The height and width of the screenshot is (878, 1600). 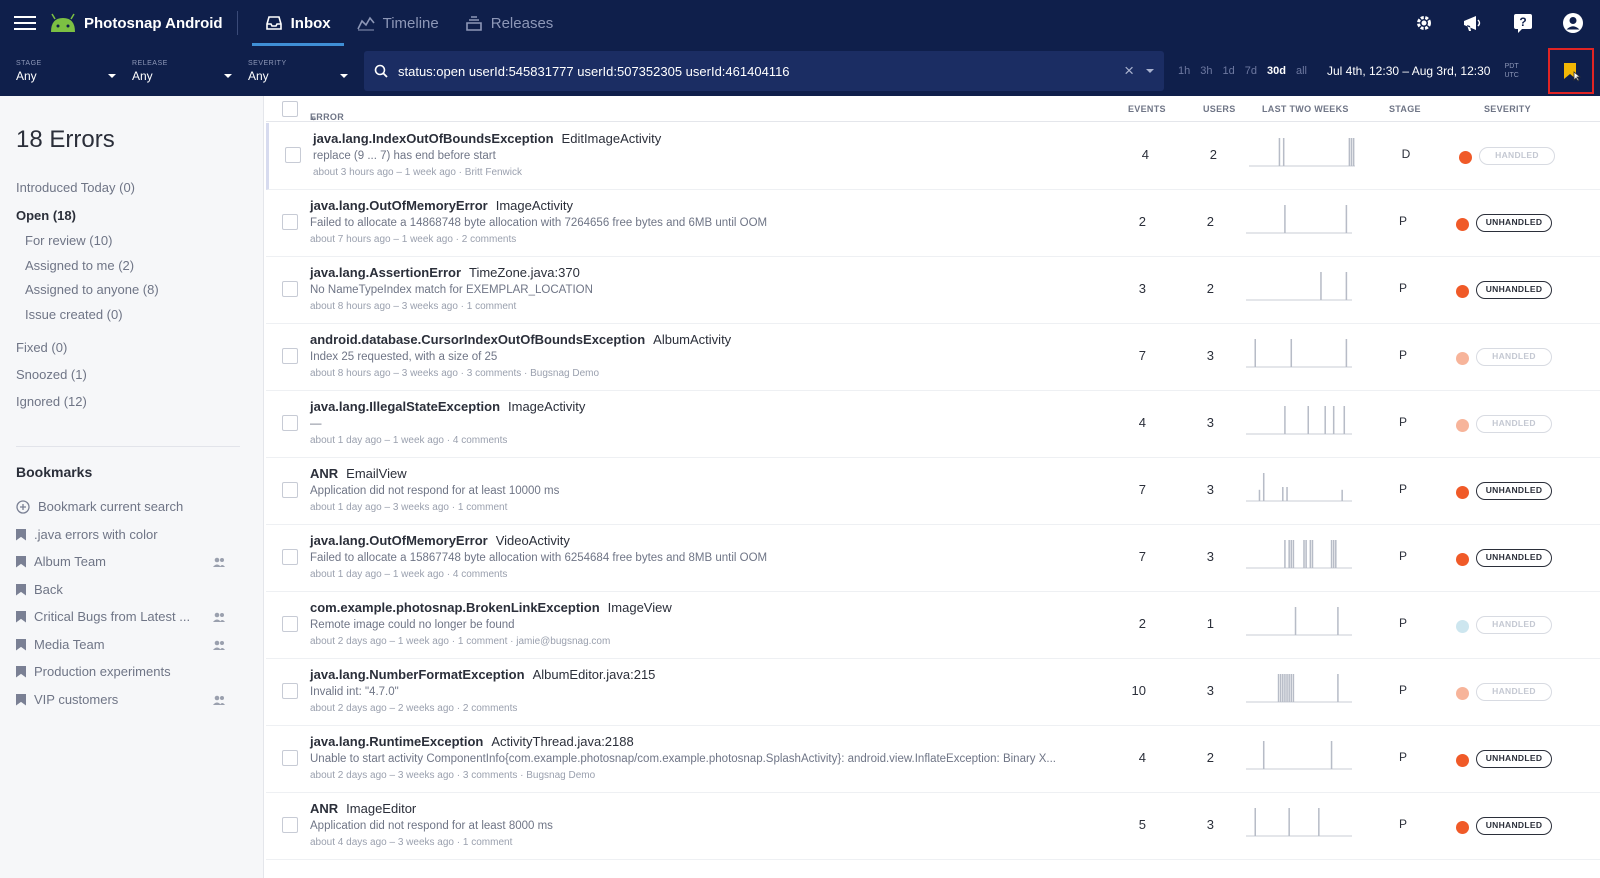 What do you see at coordinates (1150, 71) in the screenshot?
I see `search-dropdown-icon` at bounding box center [1150, 71].